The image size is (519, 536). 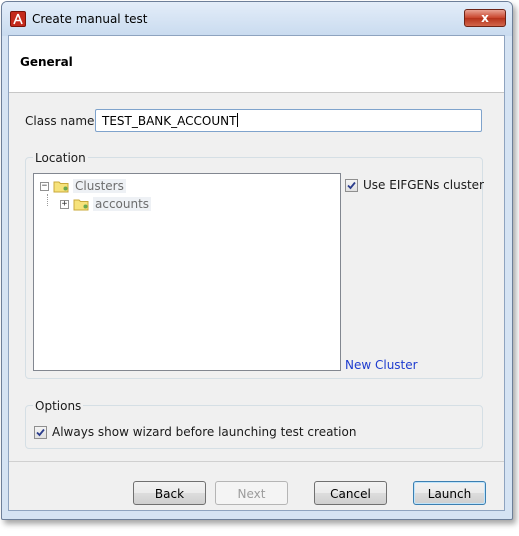 I want to click on tree-node-label: Clusters, so click(x=99, y=186).